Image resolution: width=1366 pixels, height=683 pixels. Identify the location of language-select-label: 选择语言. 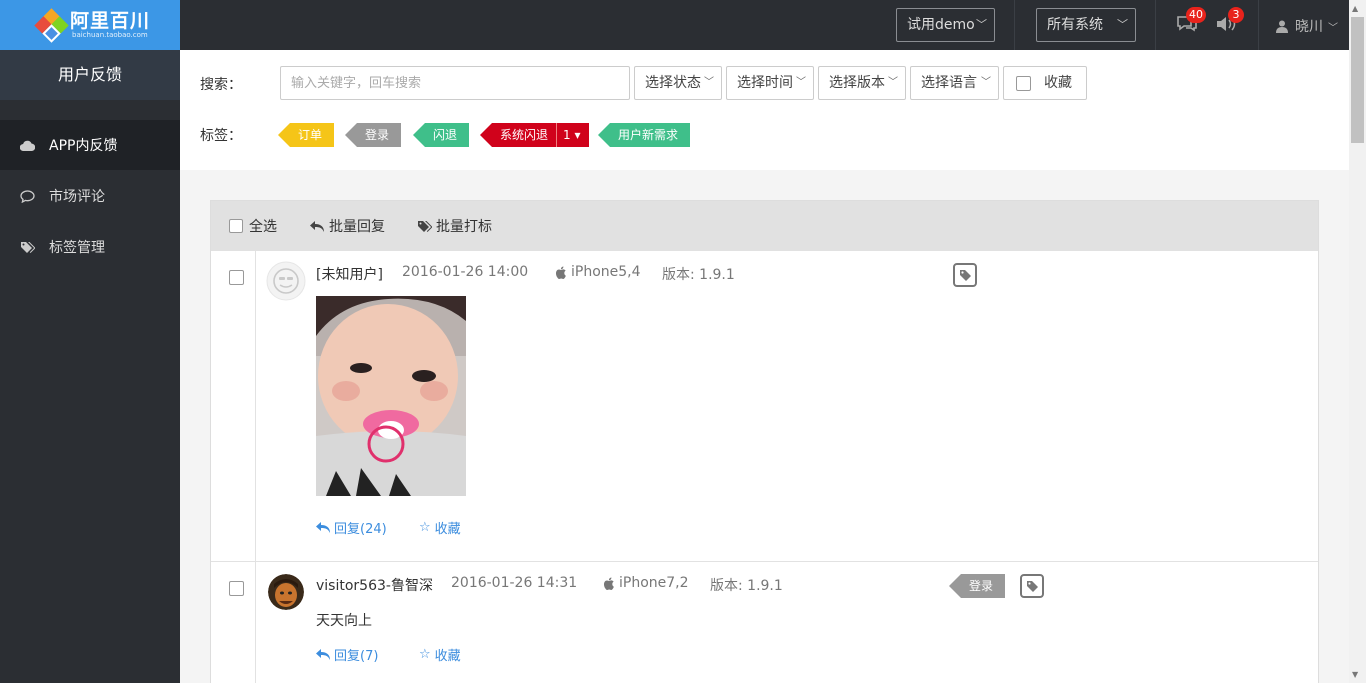
(949, 83).